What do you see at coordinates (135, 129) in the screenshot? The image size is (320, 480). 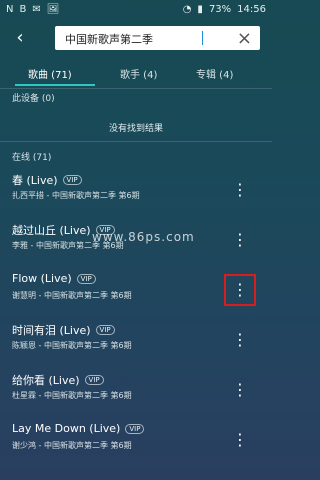 I see `no-result-text: 没有找到结果` at bounding box center [135, 129].